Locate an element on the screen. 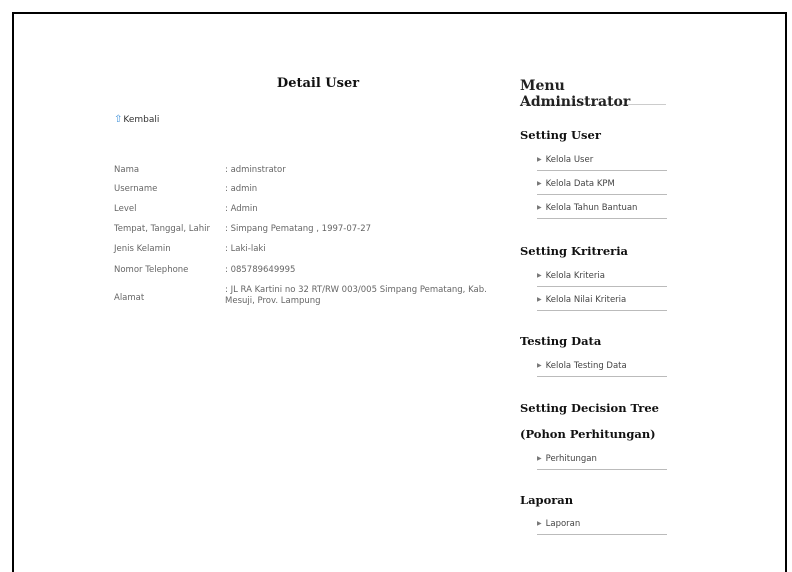  sidebar-item-kelola-kriteria: ▶ Kelola Kriteria is located at coordinates (602, 279).